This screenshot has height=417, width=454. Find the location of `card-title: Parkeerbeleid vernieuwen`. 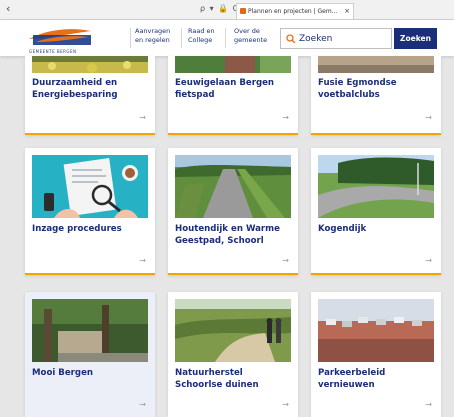

card-title: Parkeerbeleid vernieuwen is located at coordinates (378, 379).